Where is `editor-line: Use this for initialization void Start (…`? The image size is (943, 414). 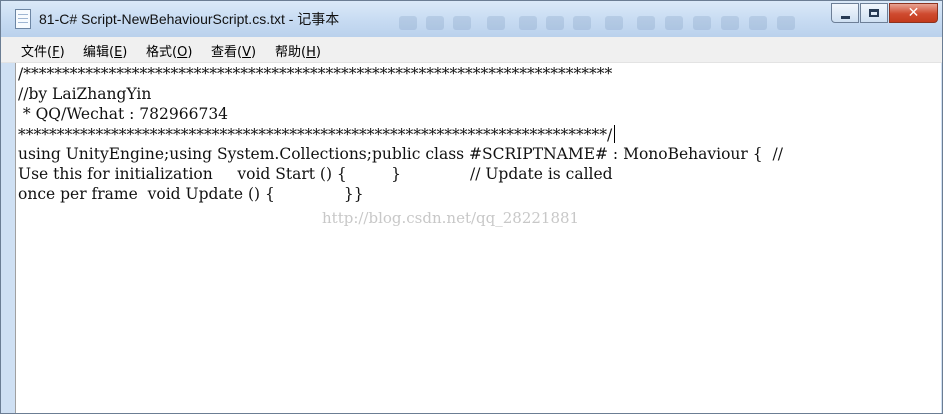 editor-line: Use this for initialization void Start (… is located at coordinates (315, 174).